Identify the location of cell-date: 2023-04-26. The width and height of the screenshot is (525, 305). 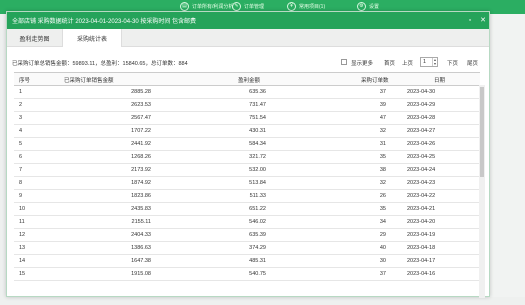
(421, 144).